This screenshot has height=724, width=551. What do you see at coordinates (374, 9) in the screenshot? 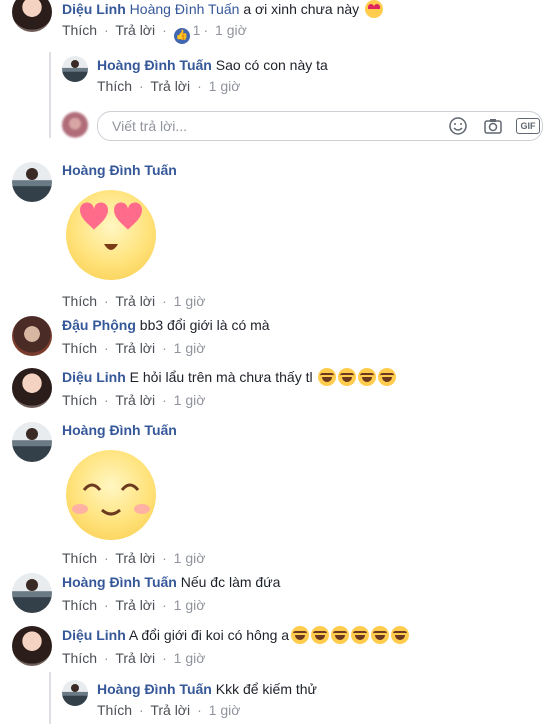
I see `heart-eyes-emoji-icon` at bounding box center [374, 9].